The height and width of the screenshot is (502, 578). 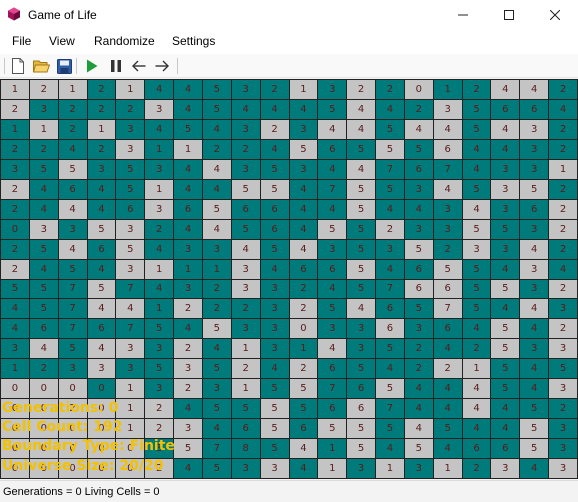 What do you see at coordinates (162, 66) in the screenshot?
I see `step-forward-button` at bounding box center [162, 66].